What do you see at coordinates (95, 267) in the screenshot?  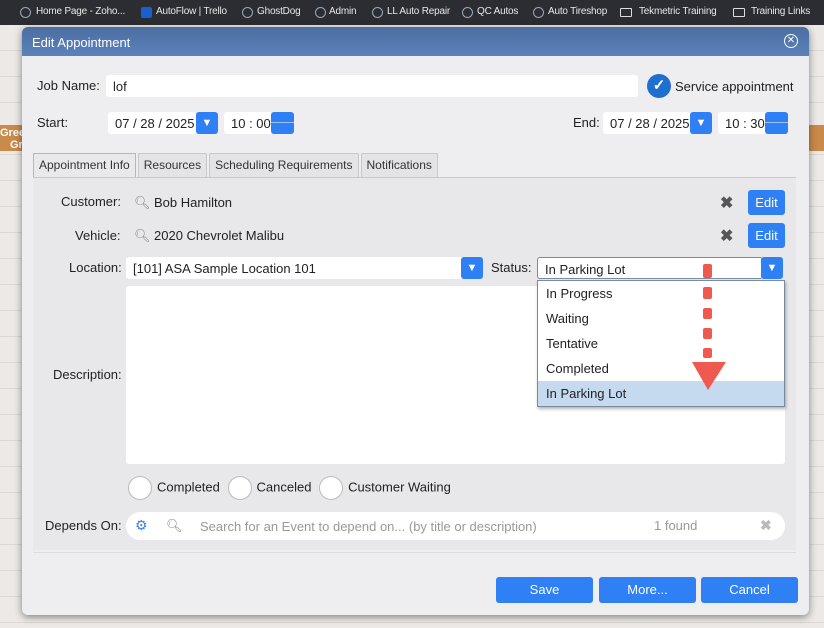 I see `location-label: Location:` at bounding box center [95, 267].